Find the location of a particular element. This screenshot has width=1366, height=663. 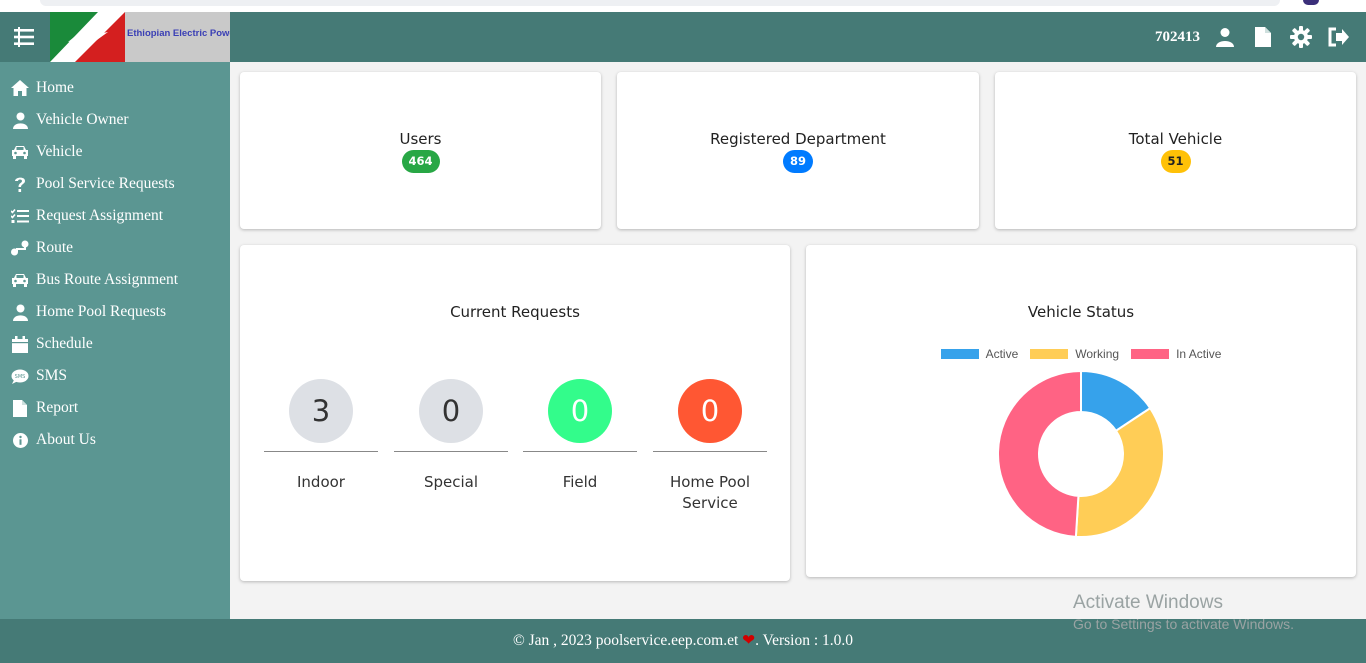

users-card: Users 464 is located at coordinates (420, 150).